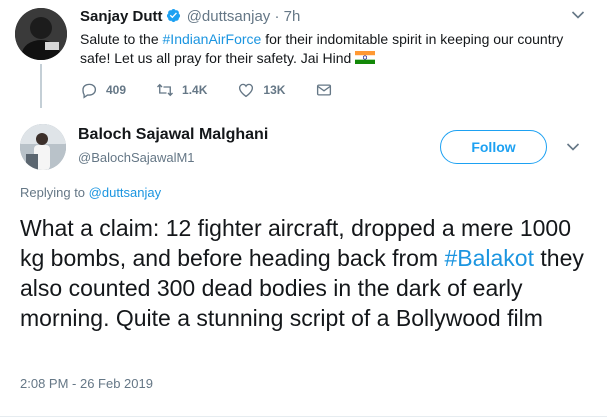  Describe the element at coordinates (195, 90) in the screenshot. I see `retweet-count: 1.4K` at that location.